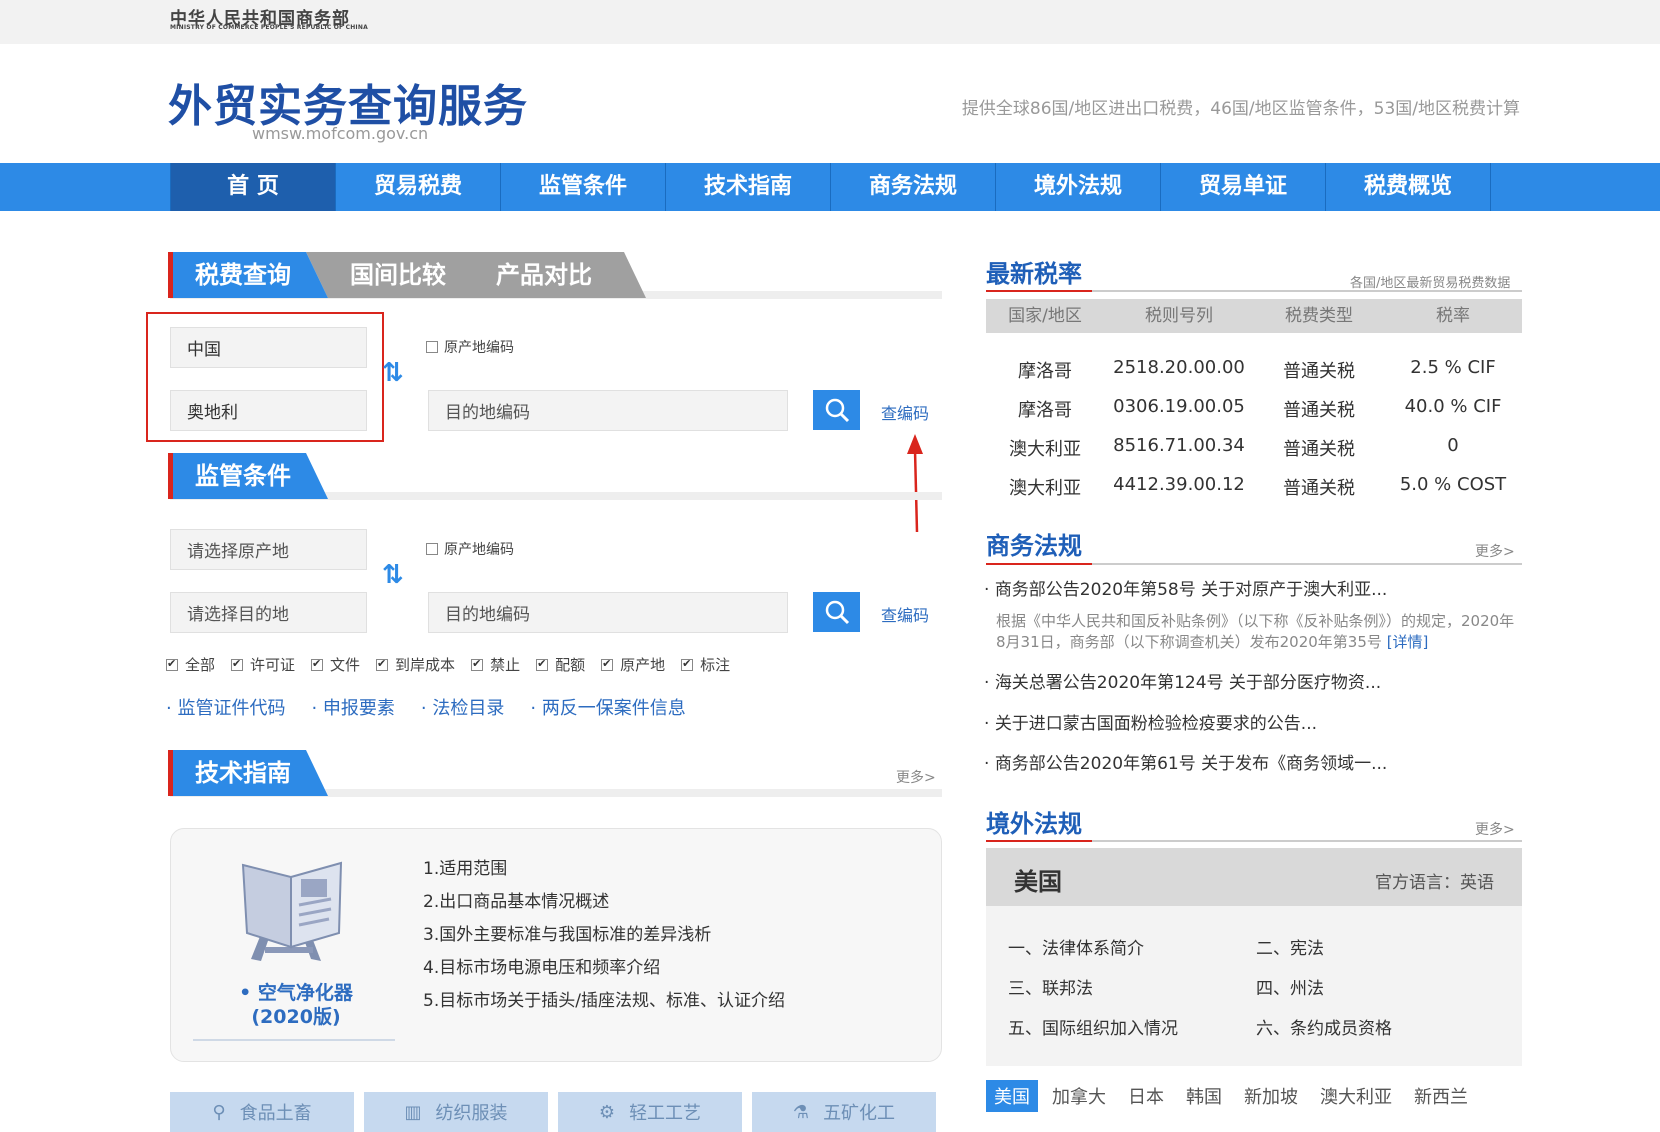  Describe the element at coordinates (248, 275) in the screenshot. I see `tab-tax-query: 税费查询` at that location.